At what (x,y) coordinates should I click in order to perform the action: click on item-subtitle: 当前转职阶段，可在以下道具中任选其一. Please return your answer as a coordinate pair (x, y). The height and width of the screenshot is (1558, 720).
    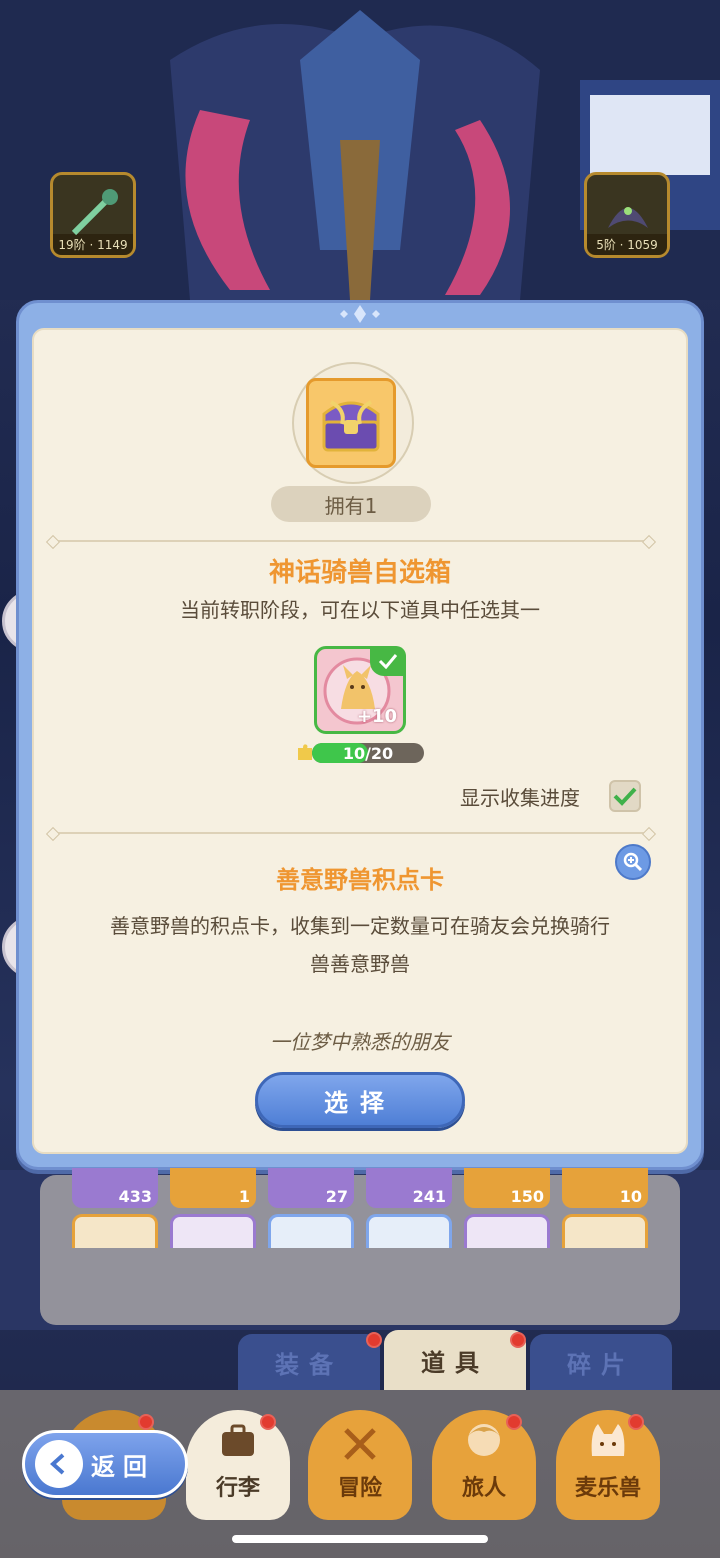
    Looking at the image, I should click on (360, 610).